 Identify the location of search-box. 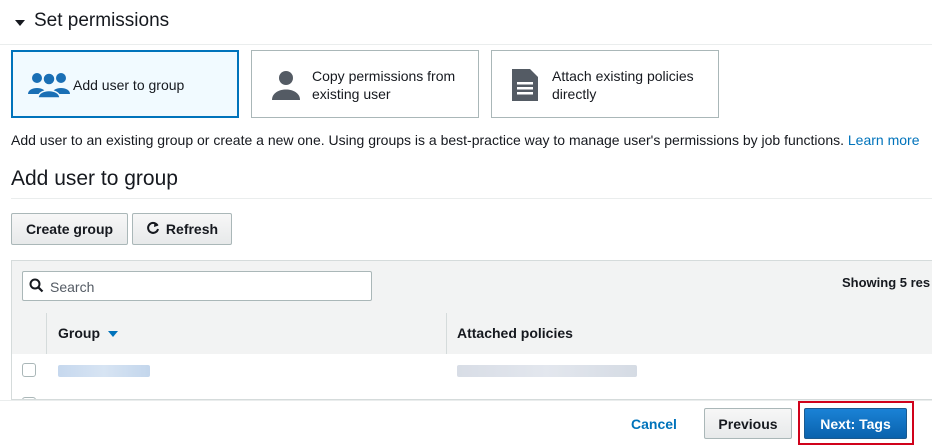
(197, 286).